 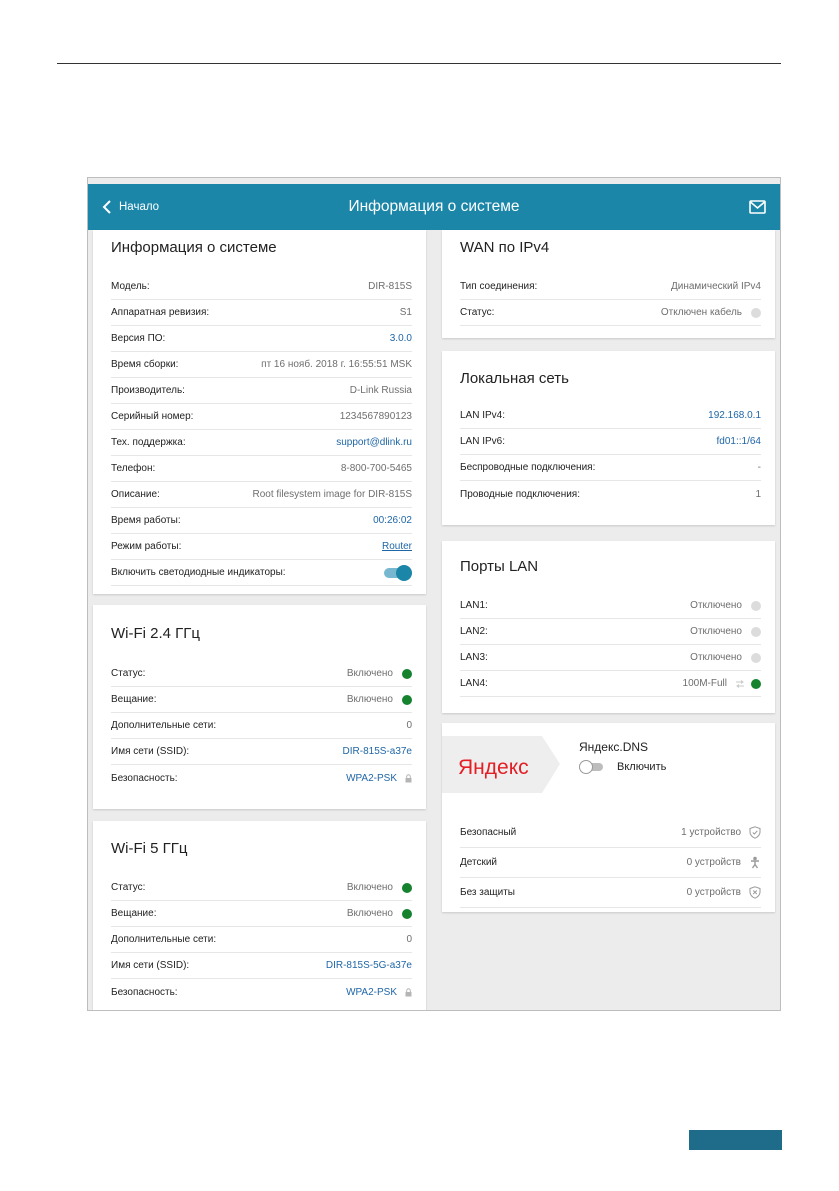 What do you see at coordinates (493, 767) in the screenshot?
I see `svg-text: Яндекс` at bounding box center [493, 767].